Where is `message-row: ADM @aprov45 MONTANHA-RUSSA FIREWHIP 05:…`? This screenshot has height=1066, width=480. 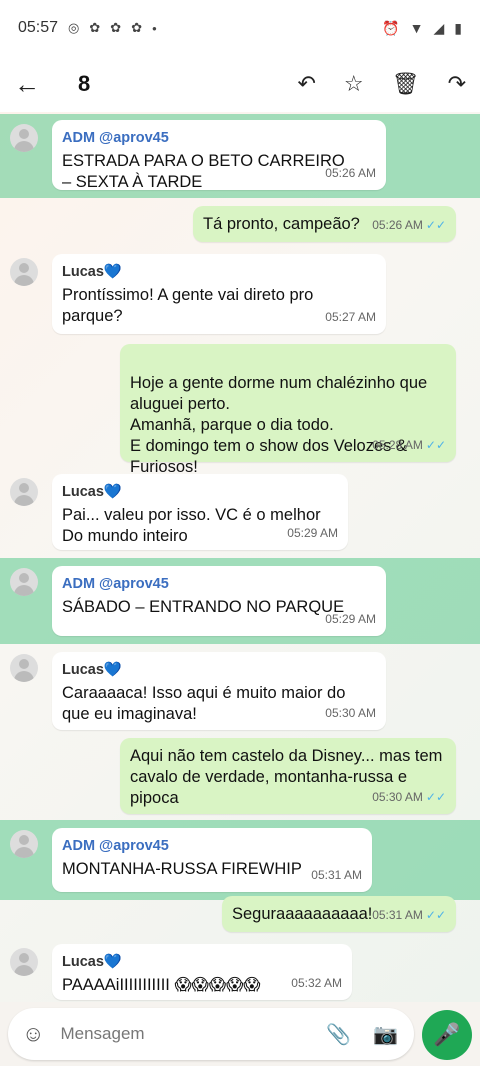
message-row: ADM @aprov45 MONTANHA-RUSSA FIREWHIP 05:… is located at coordinates (240, 860).